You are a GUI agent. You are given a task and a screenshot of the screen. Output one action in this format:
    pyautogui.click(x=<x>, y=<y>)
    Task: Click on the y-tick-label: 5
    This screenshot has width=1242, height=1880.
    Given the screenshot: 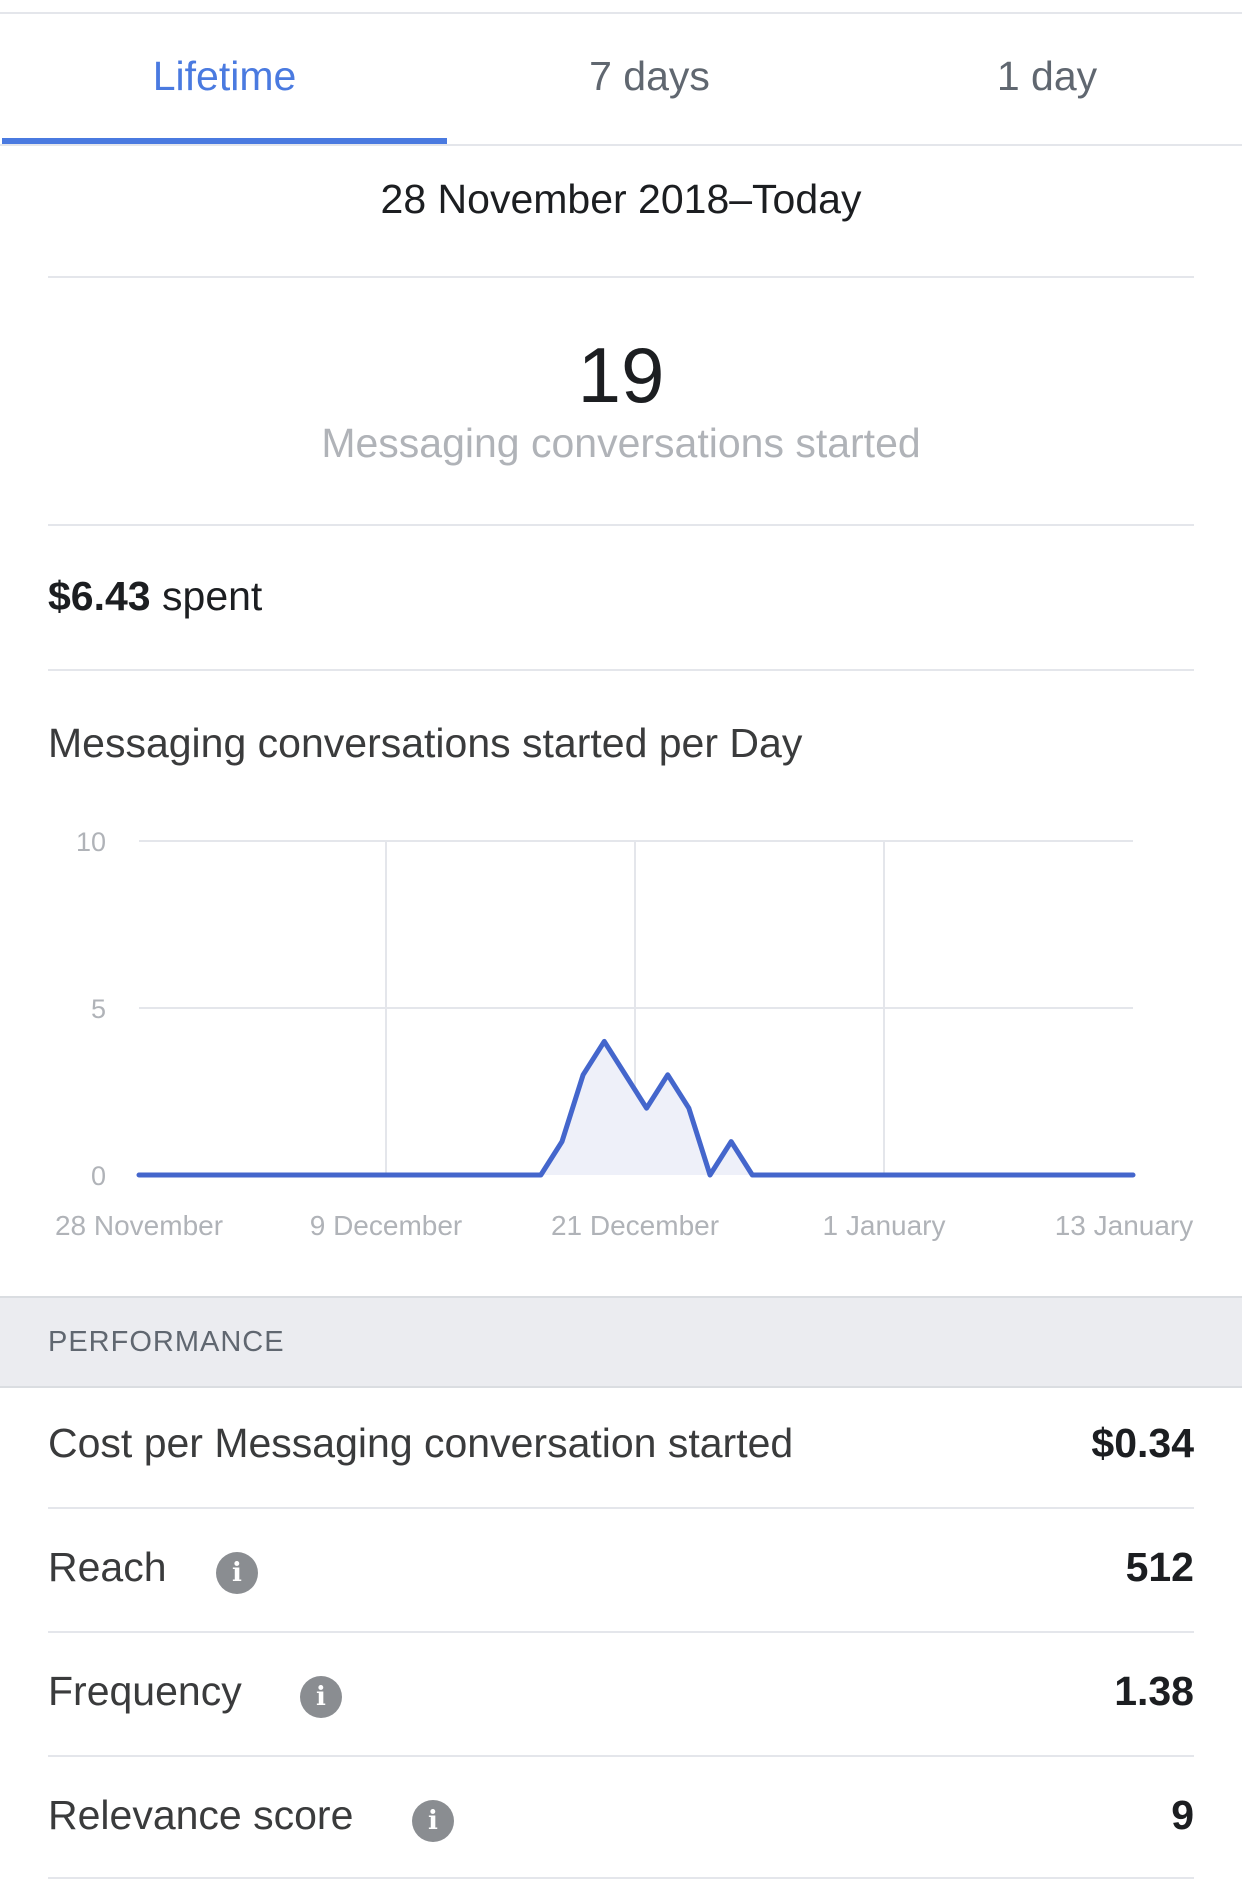 What is the action you would take?
    pyautogui.click(x=98, y=1009)
    